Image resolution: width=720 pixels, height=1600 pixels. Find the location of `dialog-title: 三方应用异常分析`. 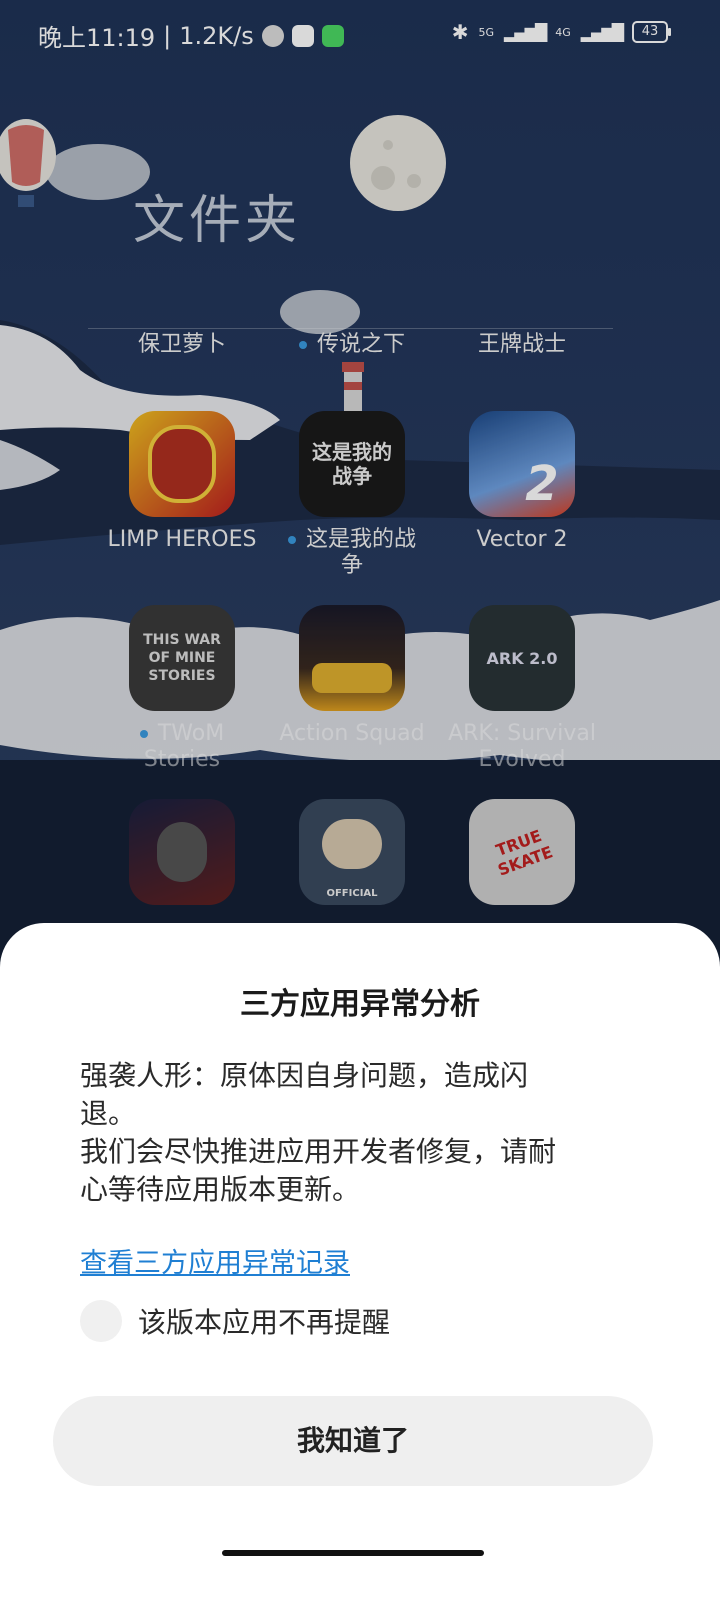

dialog-title: 三方应用异常分析 is located at coordinates (360, 1004).